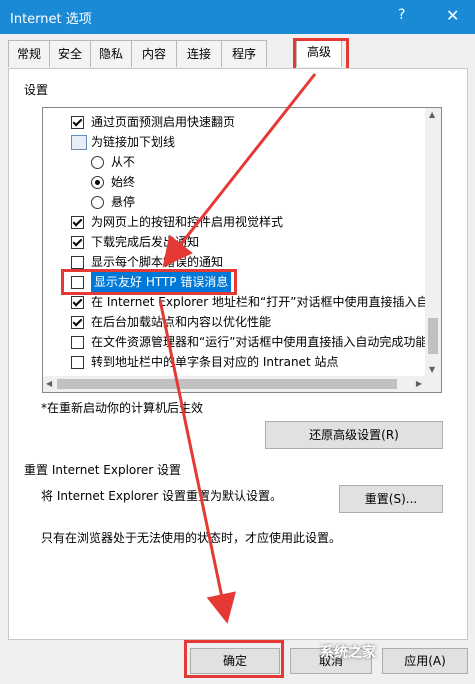 This screenshot has height=684, width=475. Describe the element at coordinates (348, 653) in the screenshot. I see `watermark: 系统之家` at that location.